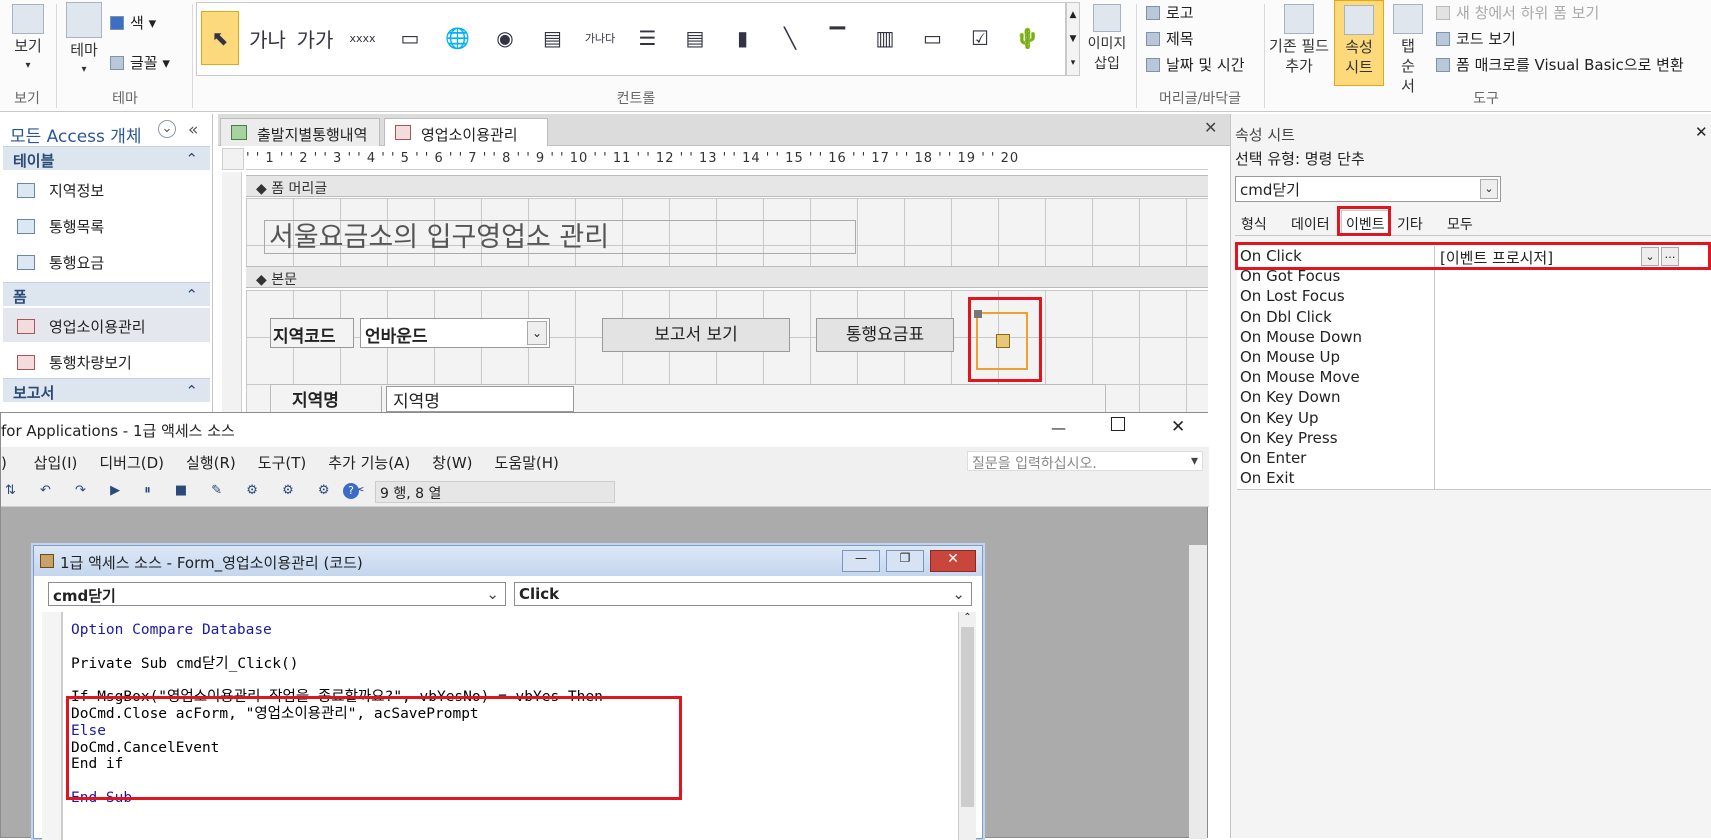 The height and width of the screenshot is (840, 1711). I want to click on toggle-button-icon: ▔, so click(838, 38).